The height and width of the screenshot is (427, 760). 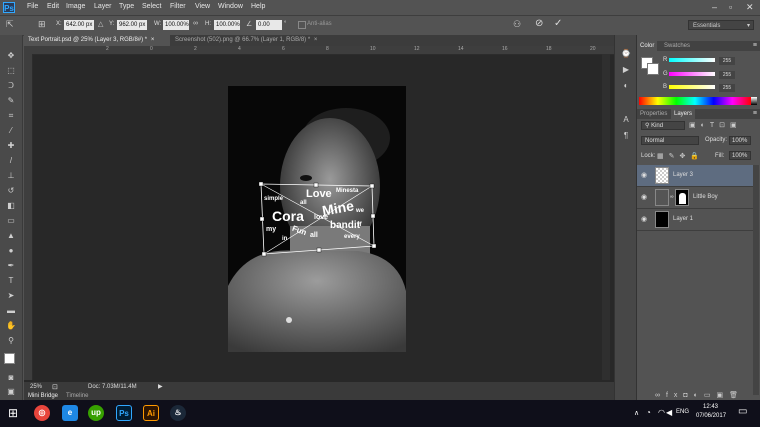 I want to click on lock-icons: ▦✎✥🔒, so click(x=680, y=156).